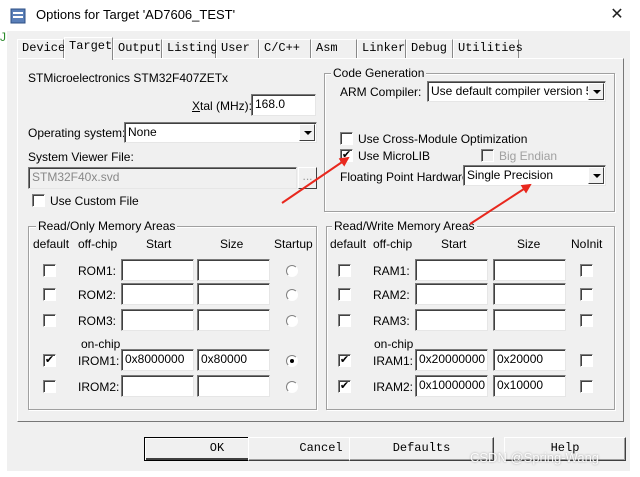 The height and width of the screenshot is (477, 640). What do you see at coordinates (381, 48) in the screenshot?
I see `tab-linker: Linker` at bounding box center [381, 48].